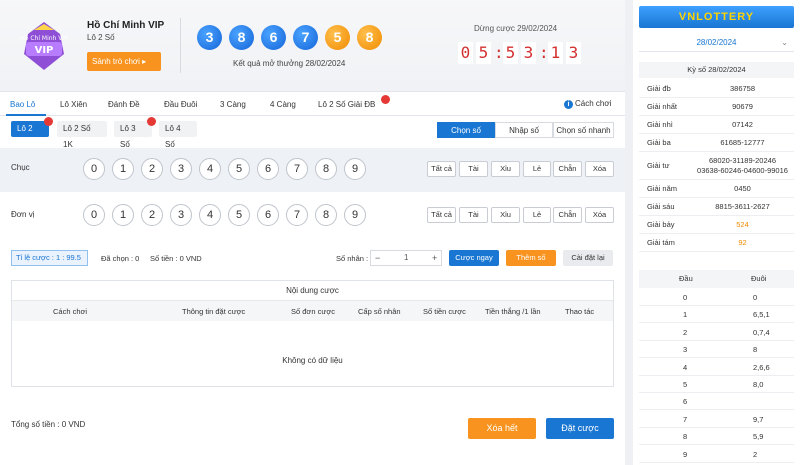 The width and height of the screenshot is (800, 465). I want to click on tab-6: Lô 2 Số Giải ĐB, so click(346, 104).